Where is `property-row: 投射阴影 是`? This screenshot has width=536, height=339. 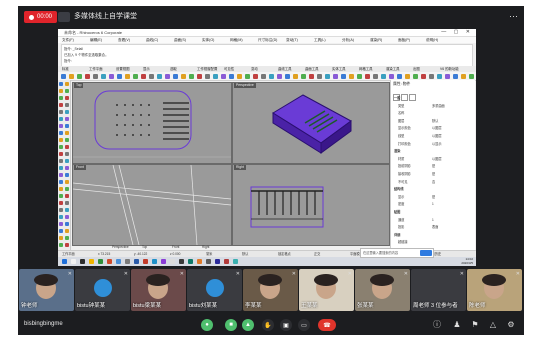
property-row: 投射阴影 是 is located at coordinates (433, 166).